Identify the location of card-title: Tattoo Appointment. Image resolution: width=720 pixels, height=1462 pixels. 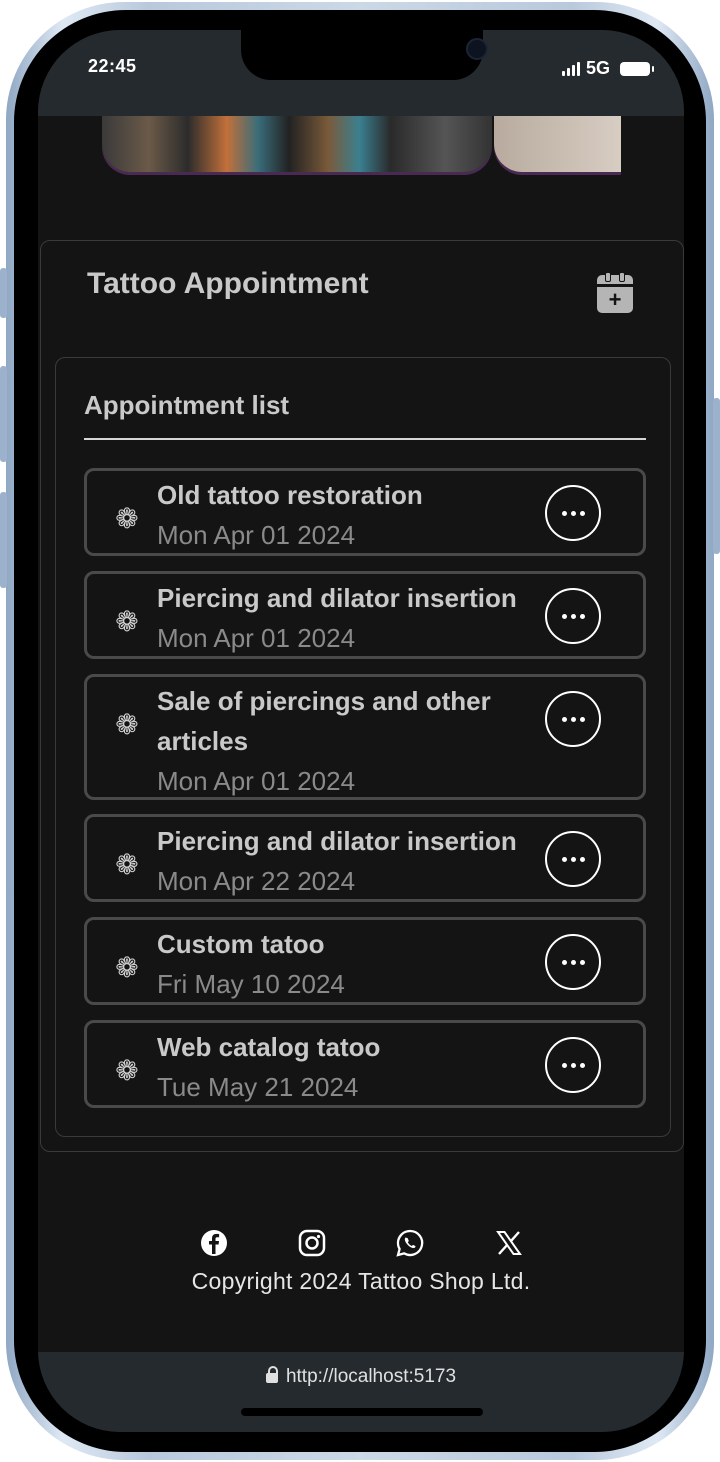
(228, 283).